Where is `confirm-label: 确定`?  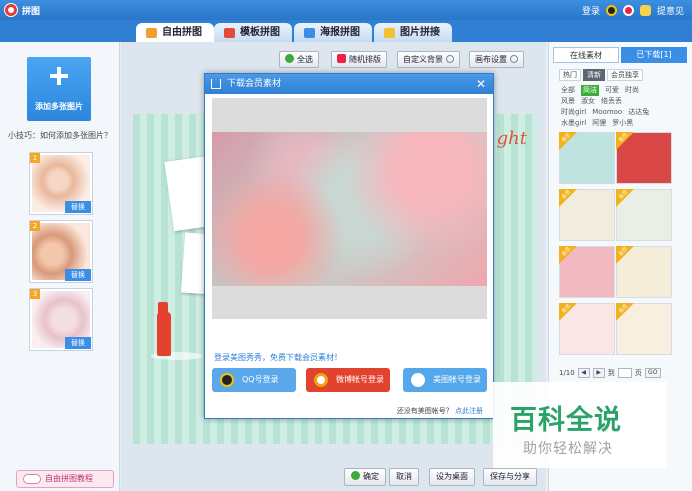
confirm-label: 确定 is located at coordinates (371, 476).